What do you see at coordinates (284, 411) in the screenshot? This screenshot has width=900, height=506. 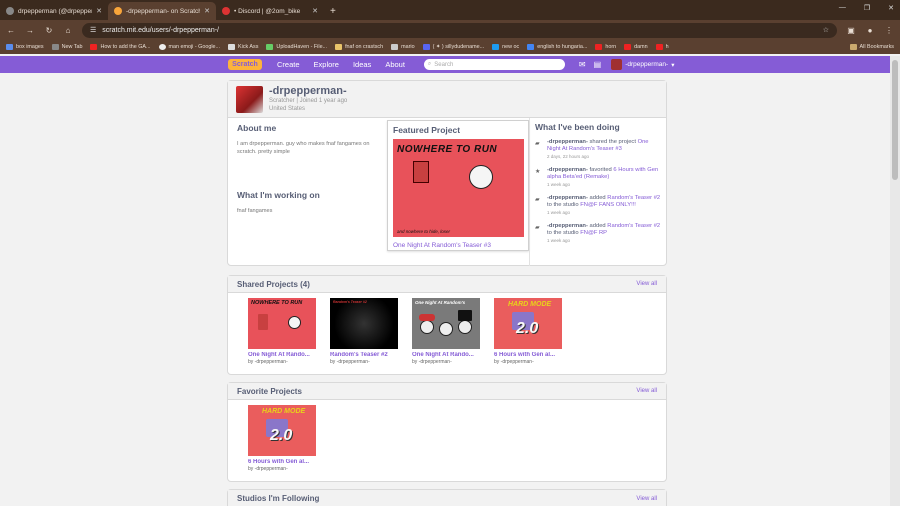 I see `thumbnail-caption: HARD MODE` at bounding box center [284, 411].